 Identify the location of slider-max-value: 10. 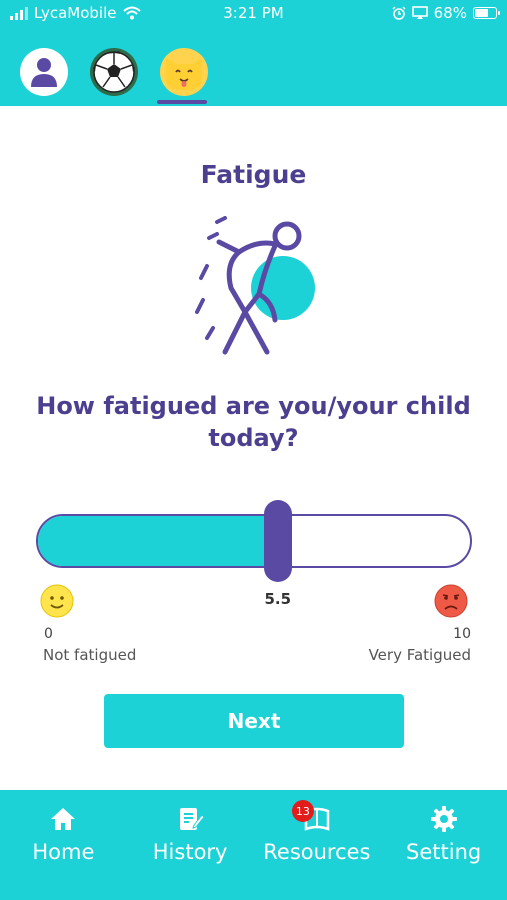
(462, 634).